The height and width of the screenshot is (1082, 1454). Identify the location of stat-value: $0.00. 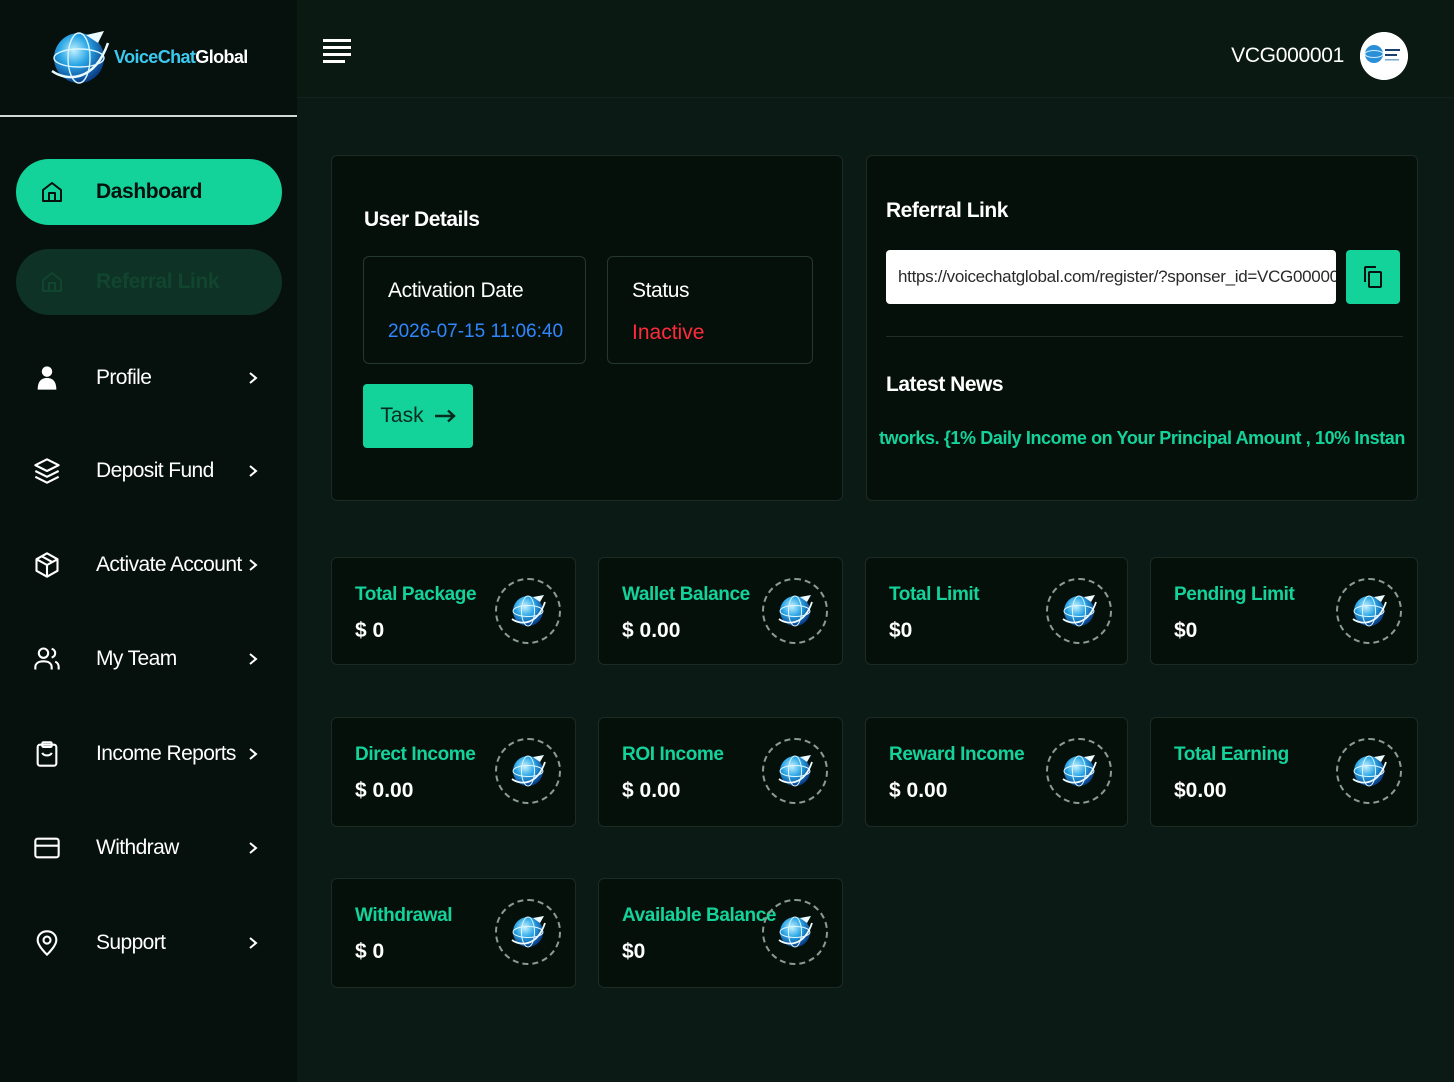
(1200, 790).